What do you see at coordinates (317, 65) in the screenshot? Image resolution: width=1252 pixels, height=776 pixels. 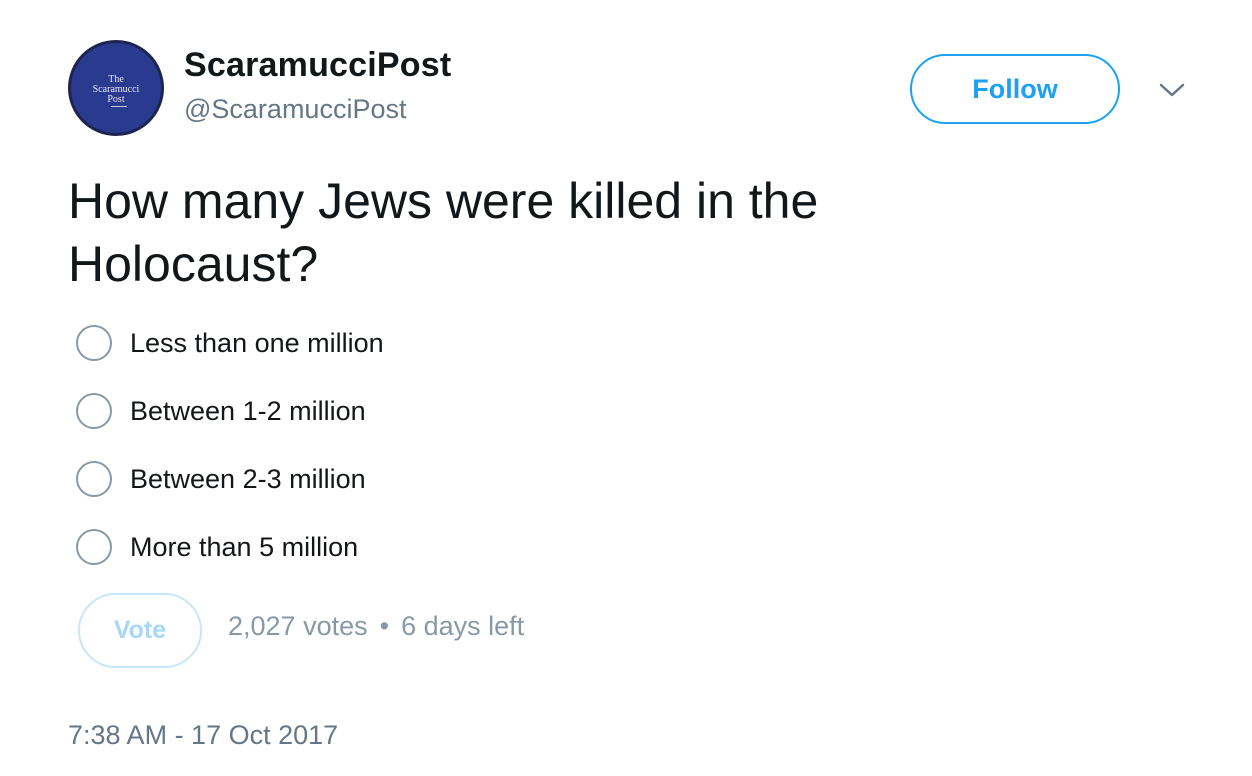 I see `author-display-name: ScaramucciPost` at bounding box center [317, 65].